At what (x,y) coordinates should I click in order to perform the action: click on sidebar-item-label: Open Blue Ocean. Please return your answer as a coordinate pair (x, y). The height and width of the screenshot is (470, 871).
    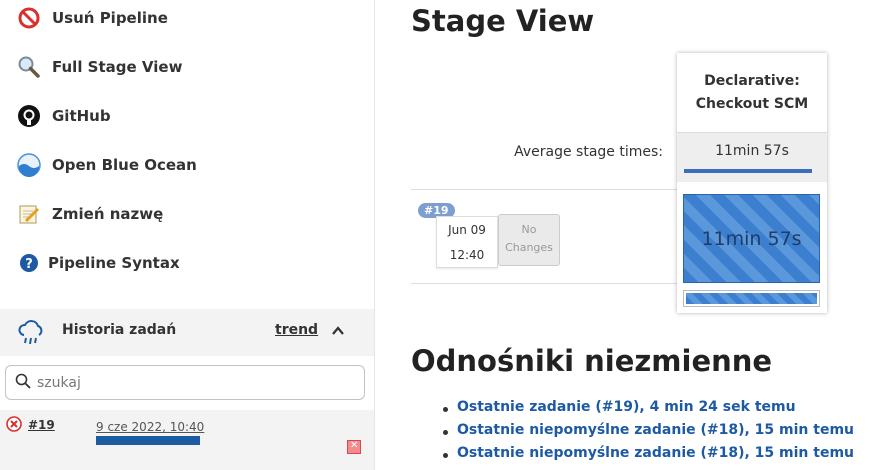
    Looking at the image, I should click on (124, 165).